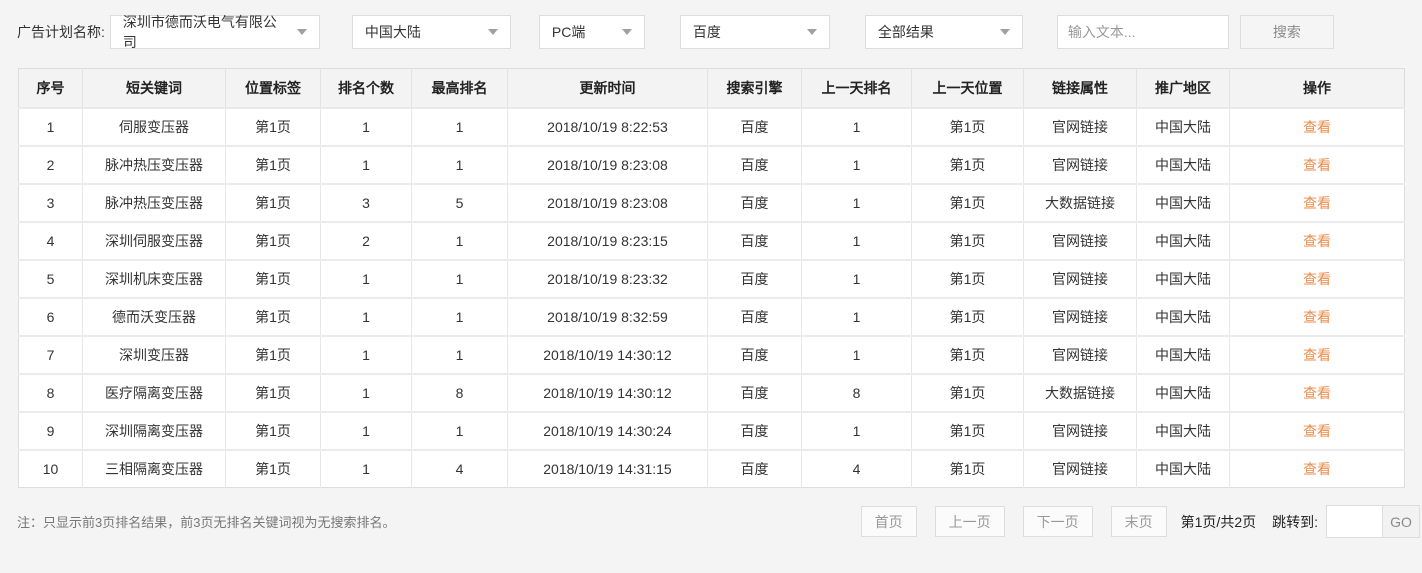  Describe the element at coordinates (1354, 521) in the screenshot. I see `jump-page-input` at that location.